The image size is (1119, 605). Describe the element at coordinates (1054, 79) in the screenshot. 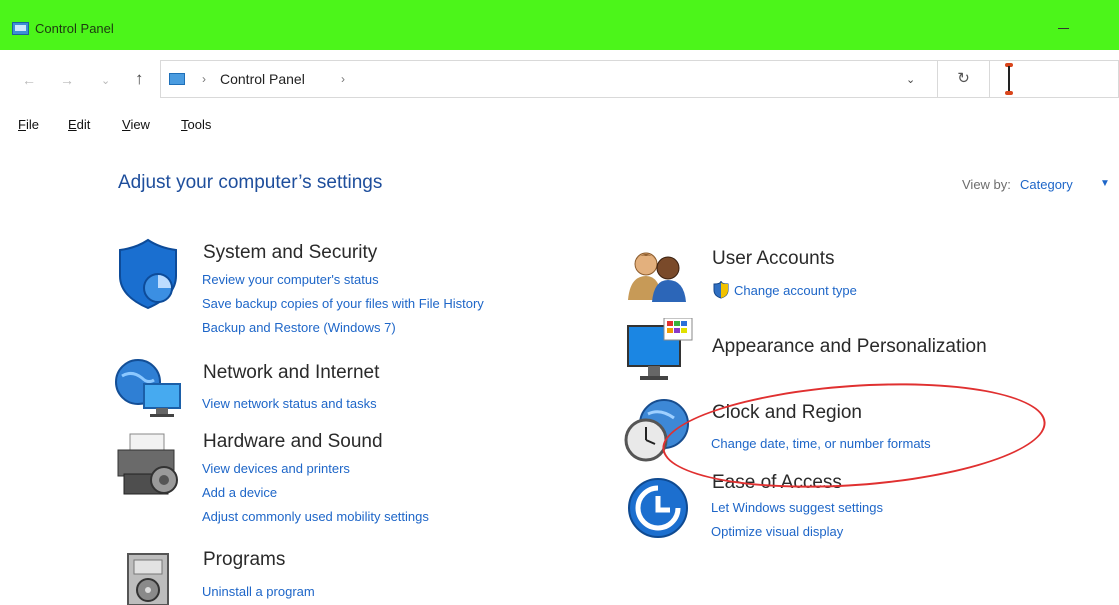

I see `search-input` at that location.